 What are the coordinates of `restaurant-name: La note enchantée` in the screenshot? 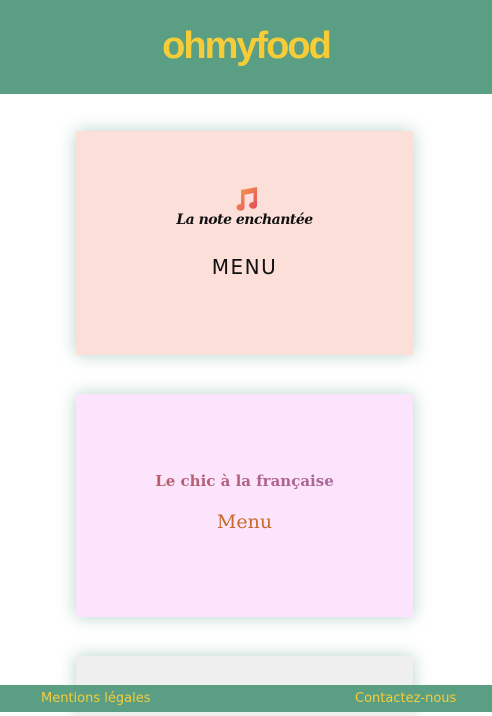 It's located at (244, 220).